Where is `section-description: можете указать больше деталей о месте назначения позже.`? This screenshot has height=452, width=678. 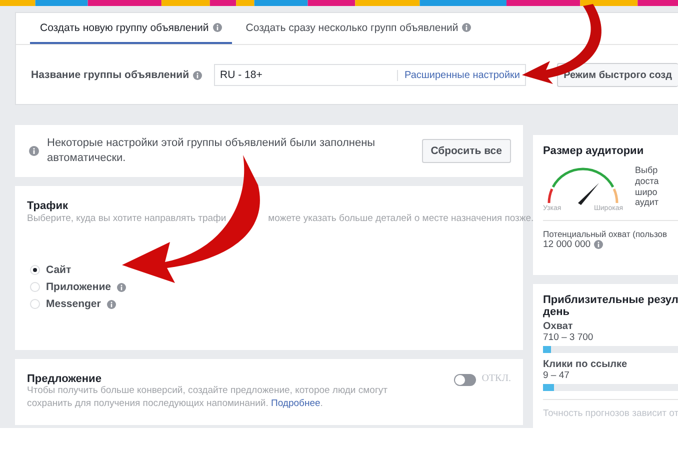
section-description: можете указать больше деталей о месте назначения позже. is located at coordinates (401, 218).